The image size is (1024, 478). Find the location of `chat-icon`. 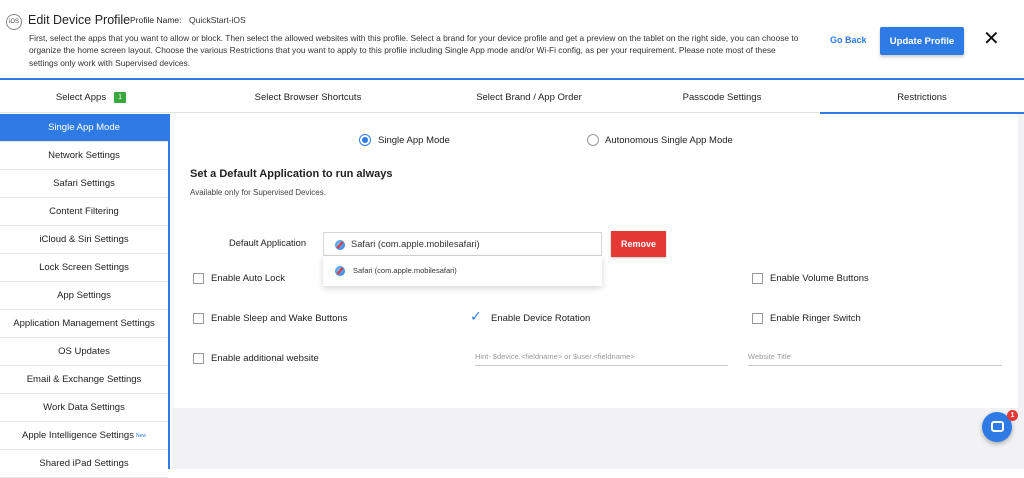

chat-icon is located at coordinates (997, 426).